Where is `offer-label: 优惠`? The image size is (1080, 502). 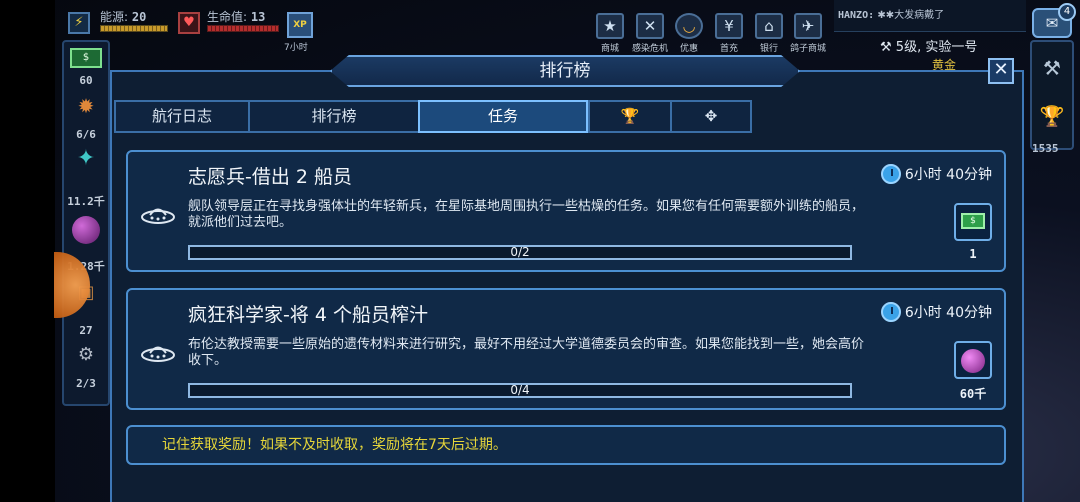 offer-label: 优惠 is located at coordinates (688, 49).